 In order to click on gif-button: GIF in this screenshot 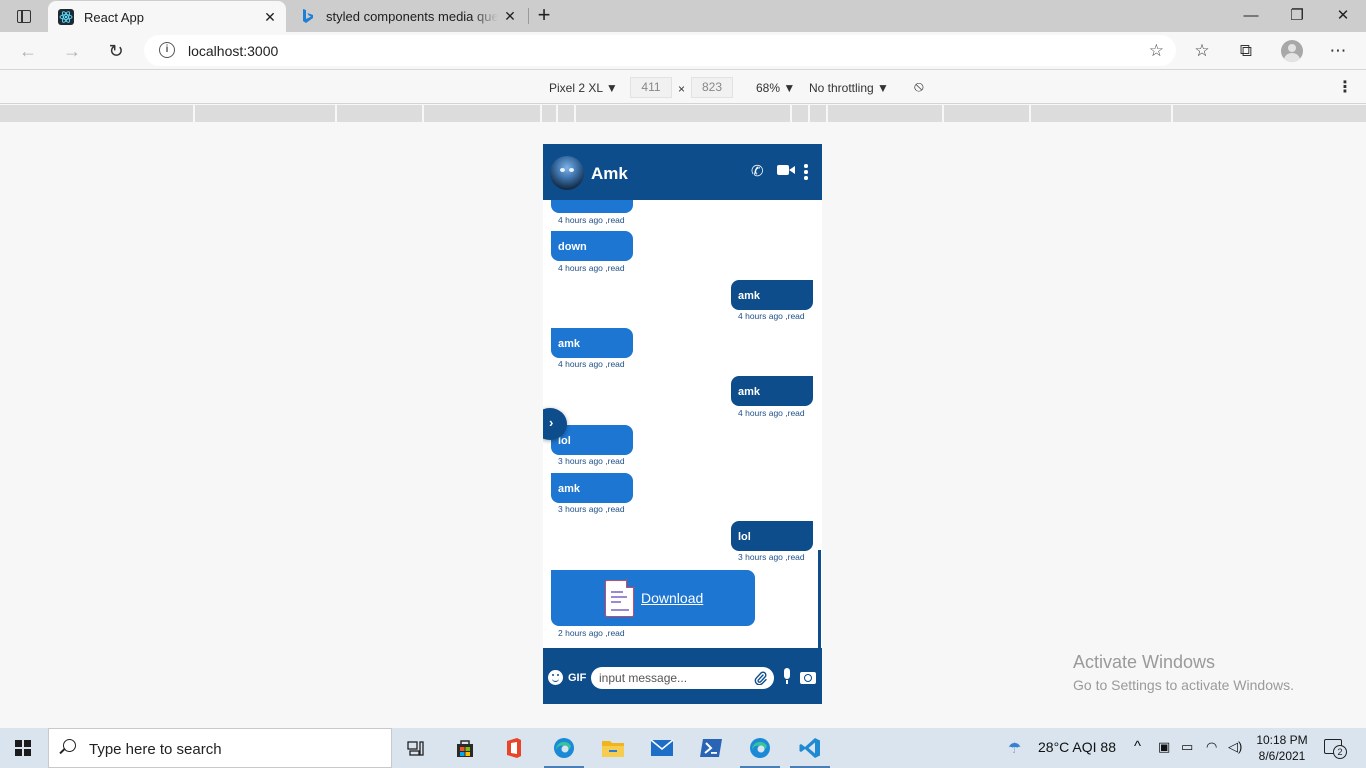, I will do `click(577, 678)`.